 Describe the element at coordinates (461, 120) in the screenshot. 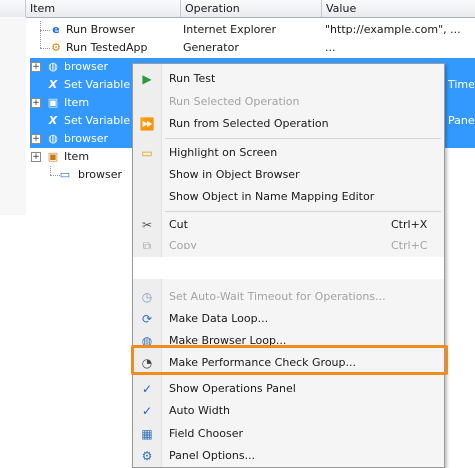

I see `row-value: PaneA` at that location.